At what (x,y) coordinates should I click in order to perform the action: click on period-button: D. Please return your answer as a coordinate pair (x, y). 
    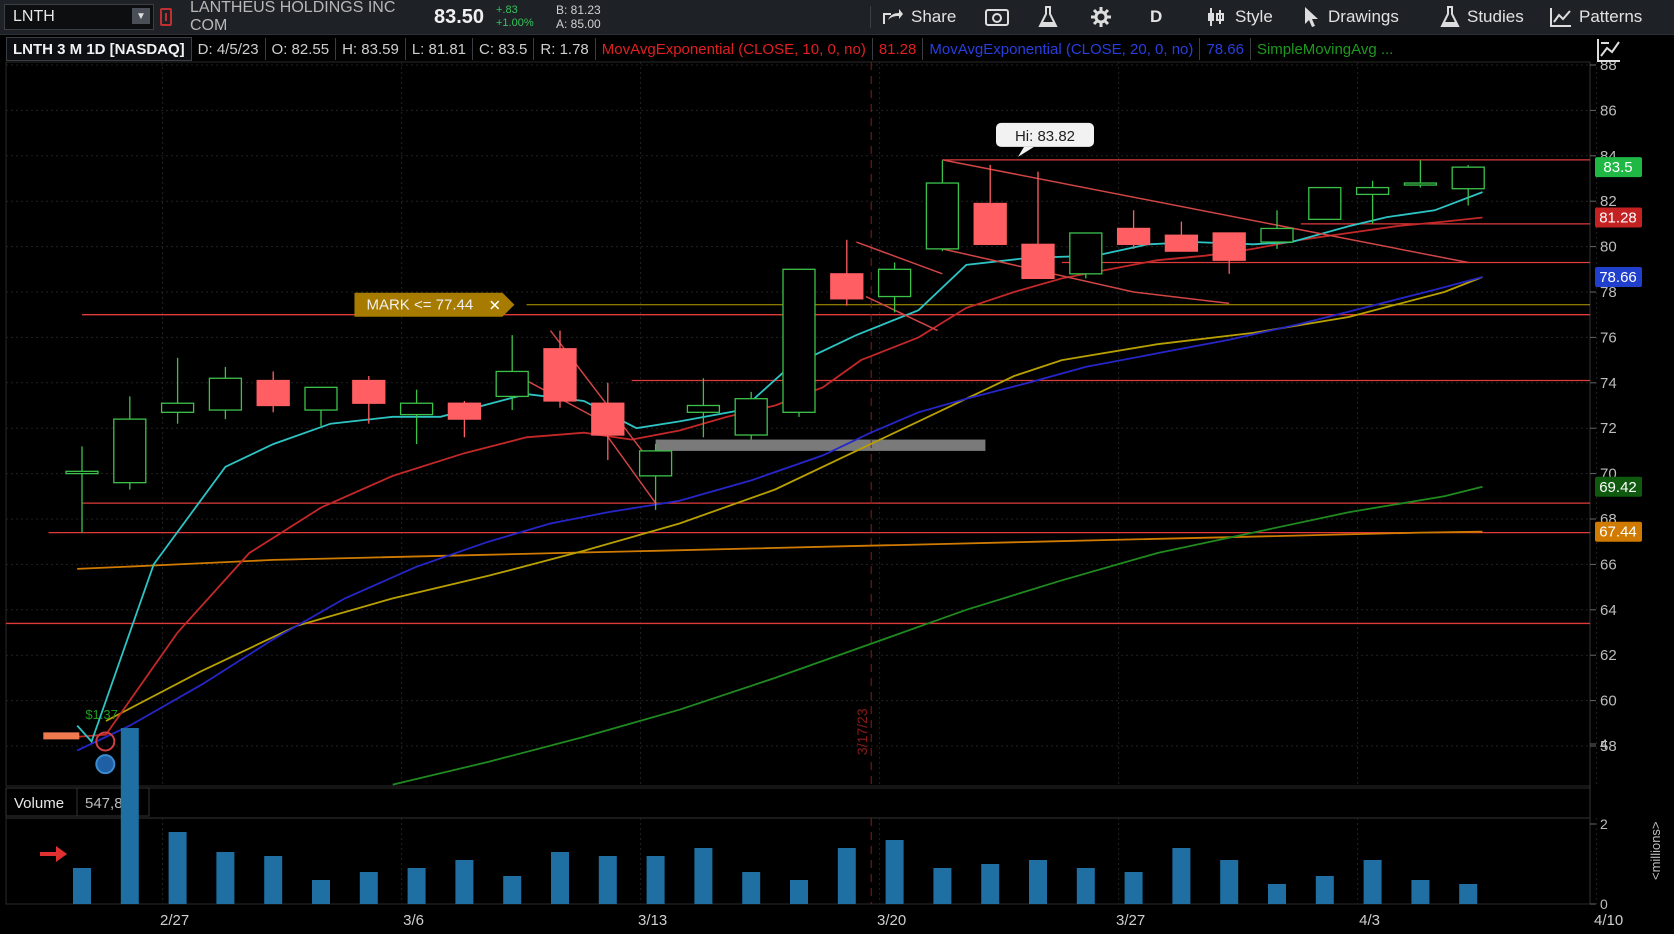
    Looking at the image, I should click on (1156, 17).